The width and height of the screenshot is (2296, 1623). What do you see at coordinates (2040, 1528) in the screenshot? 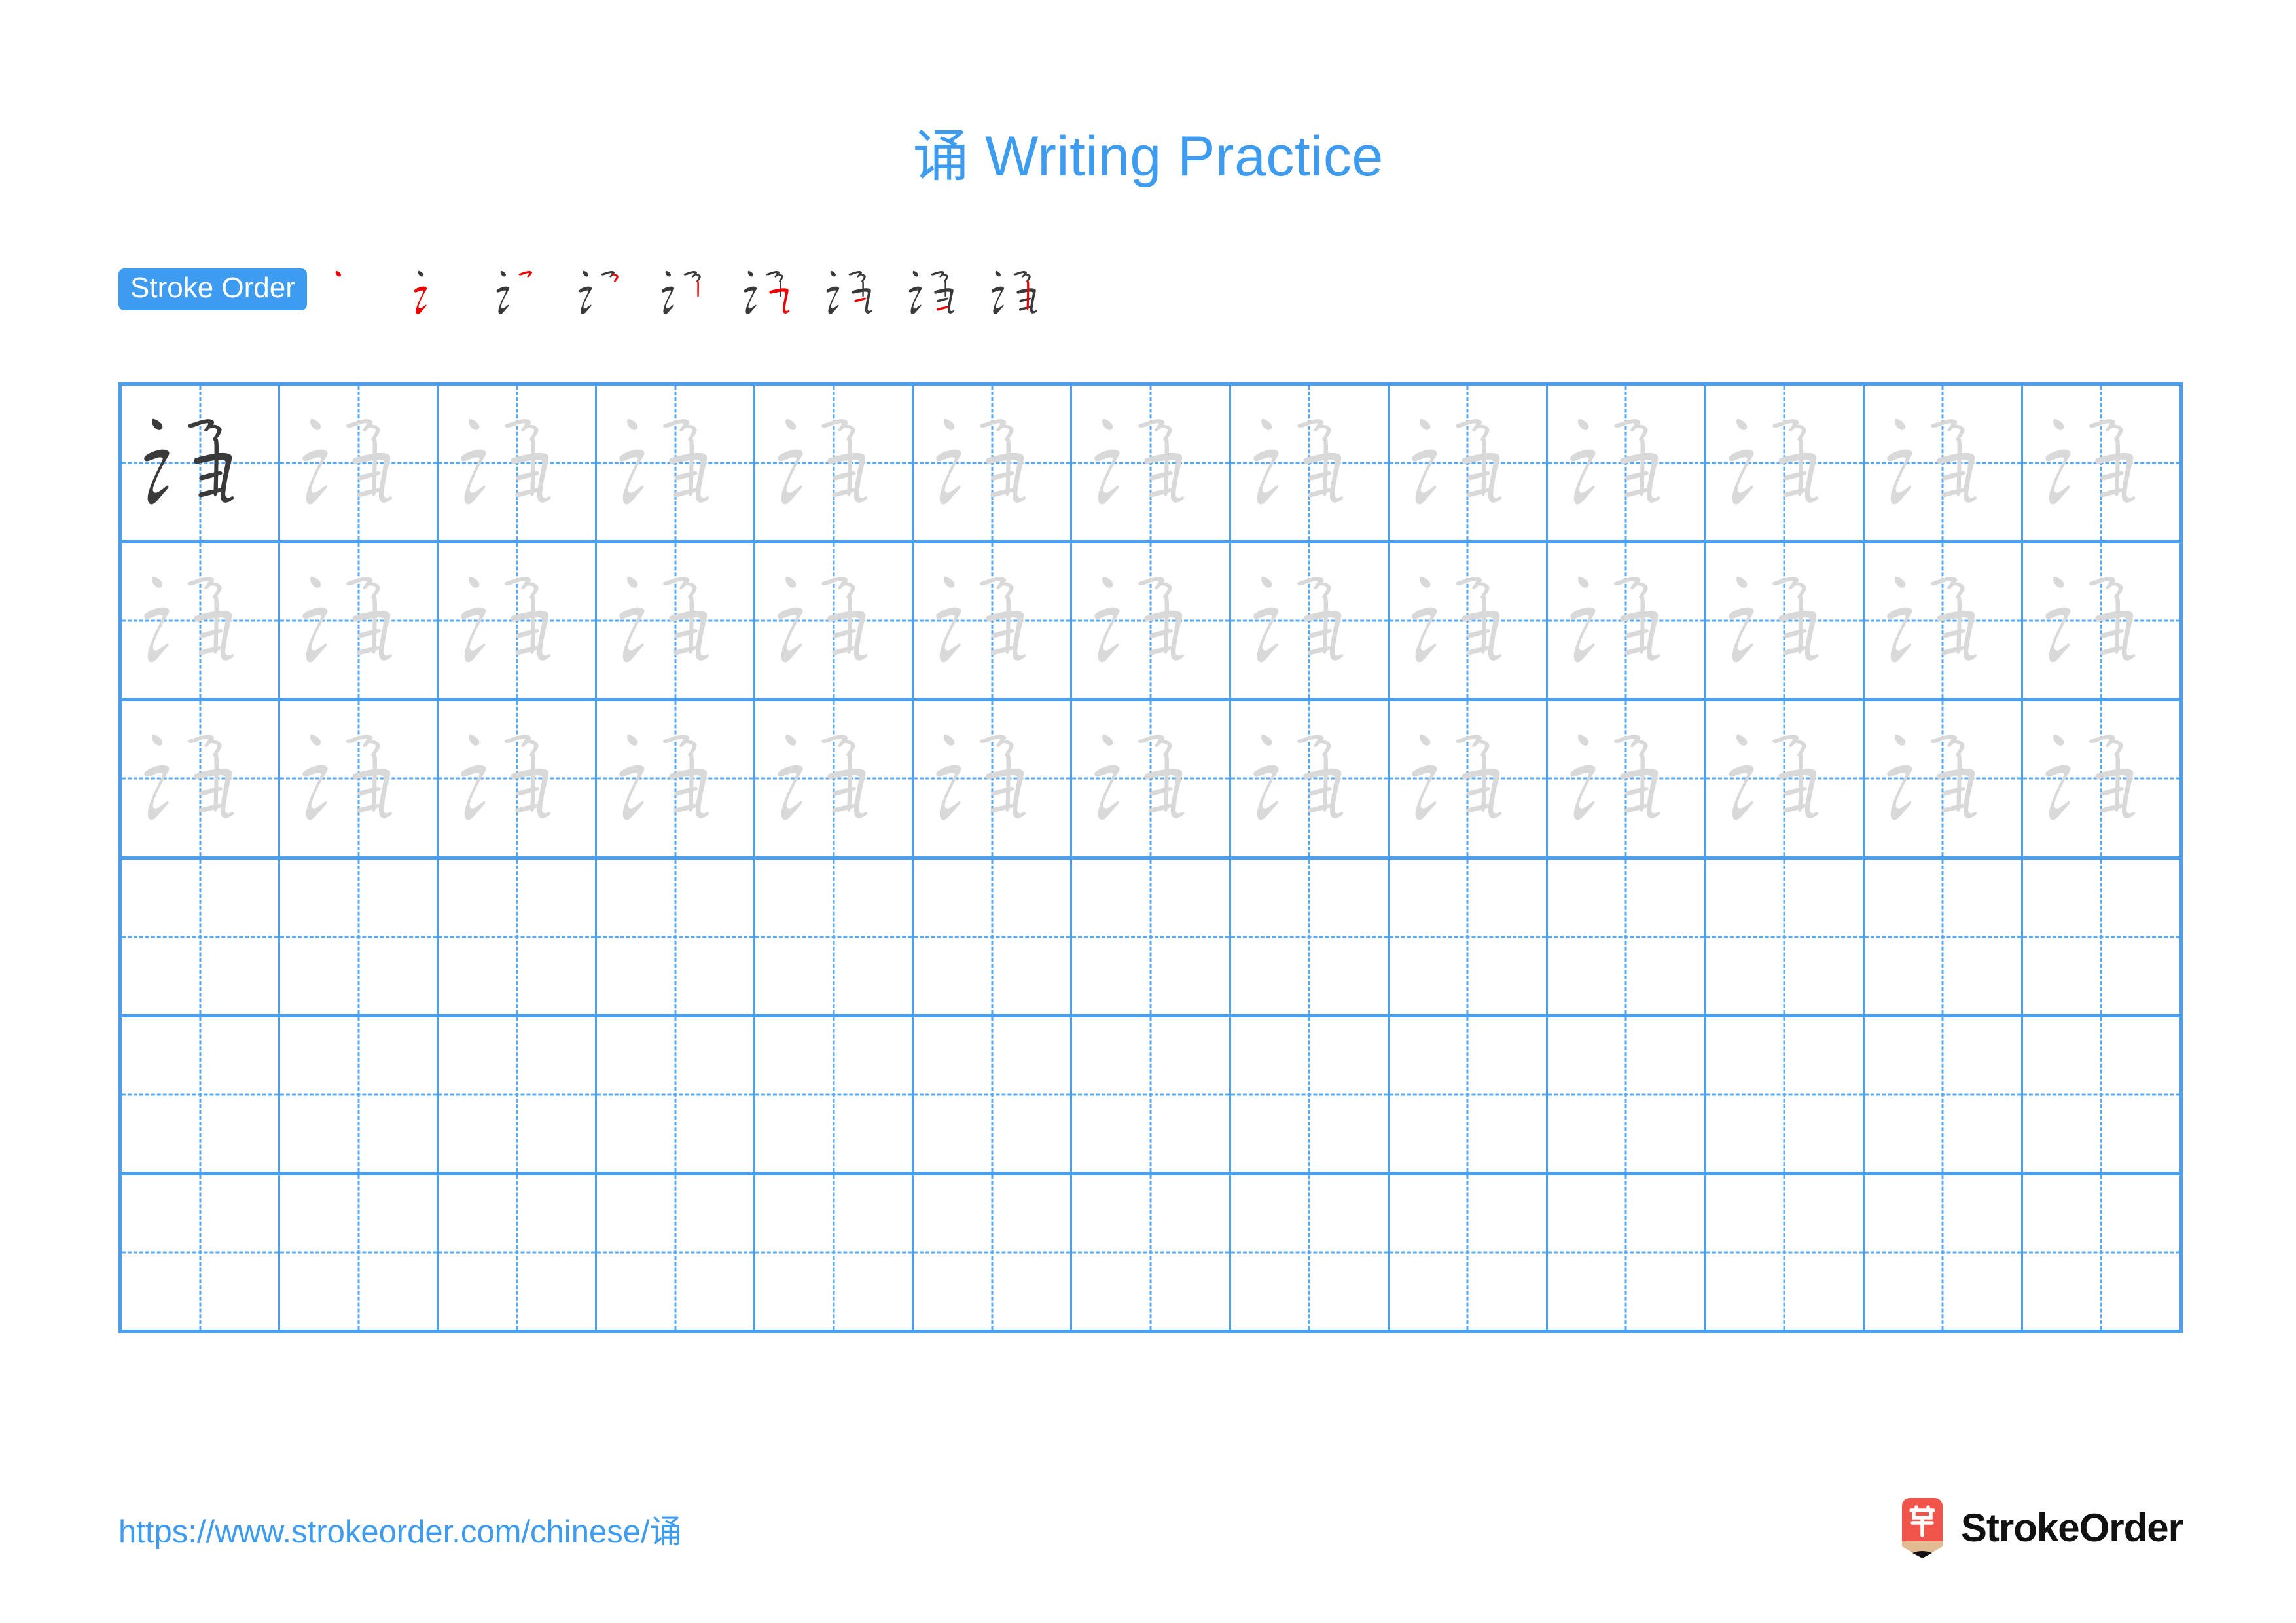
I see `brand-logo: StrokeOrder` at bounding box center [2040, 1528].